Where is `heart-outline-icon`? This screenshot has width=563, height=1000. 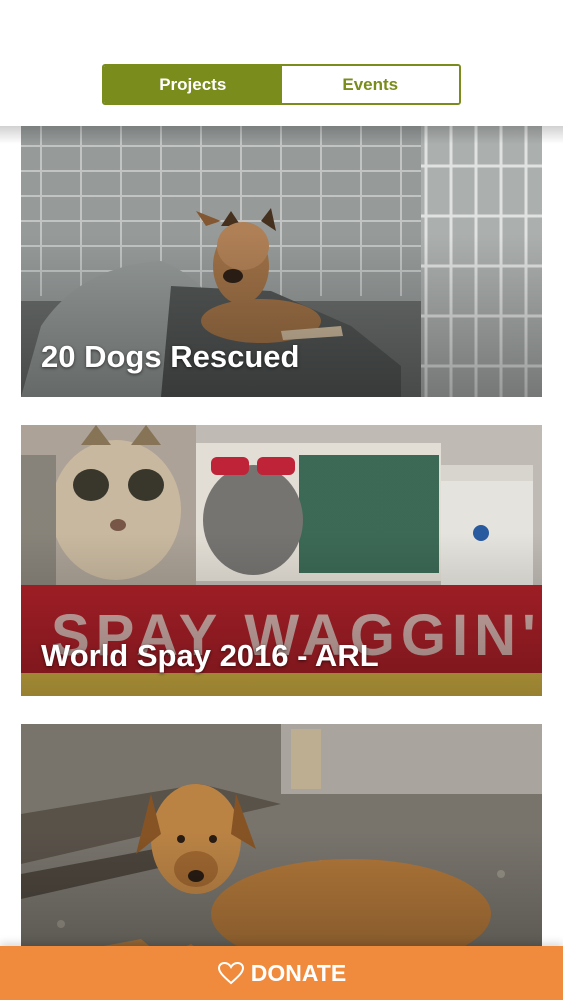
heart-outline-icon is located at coordinates (231, 973).